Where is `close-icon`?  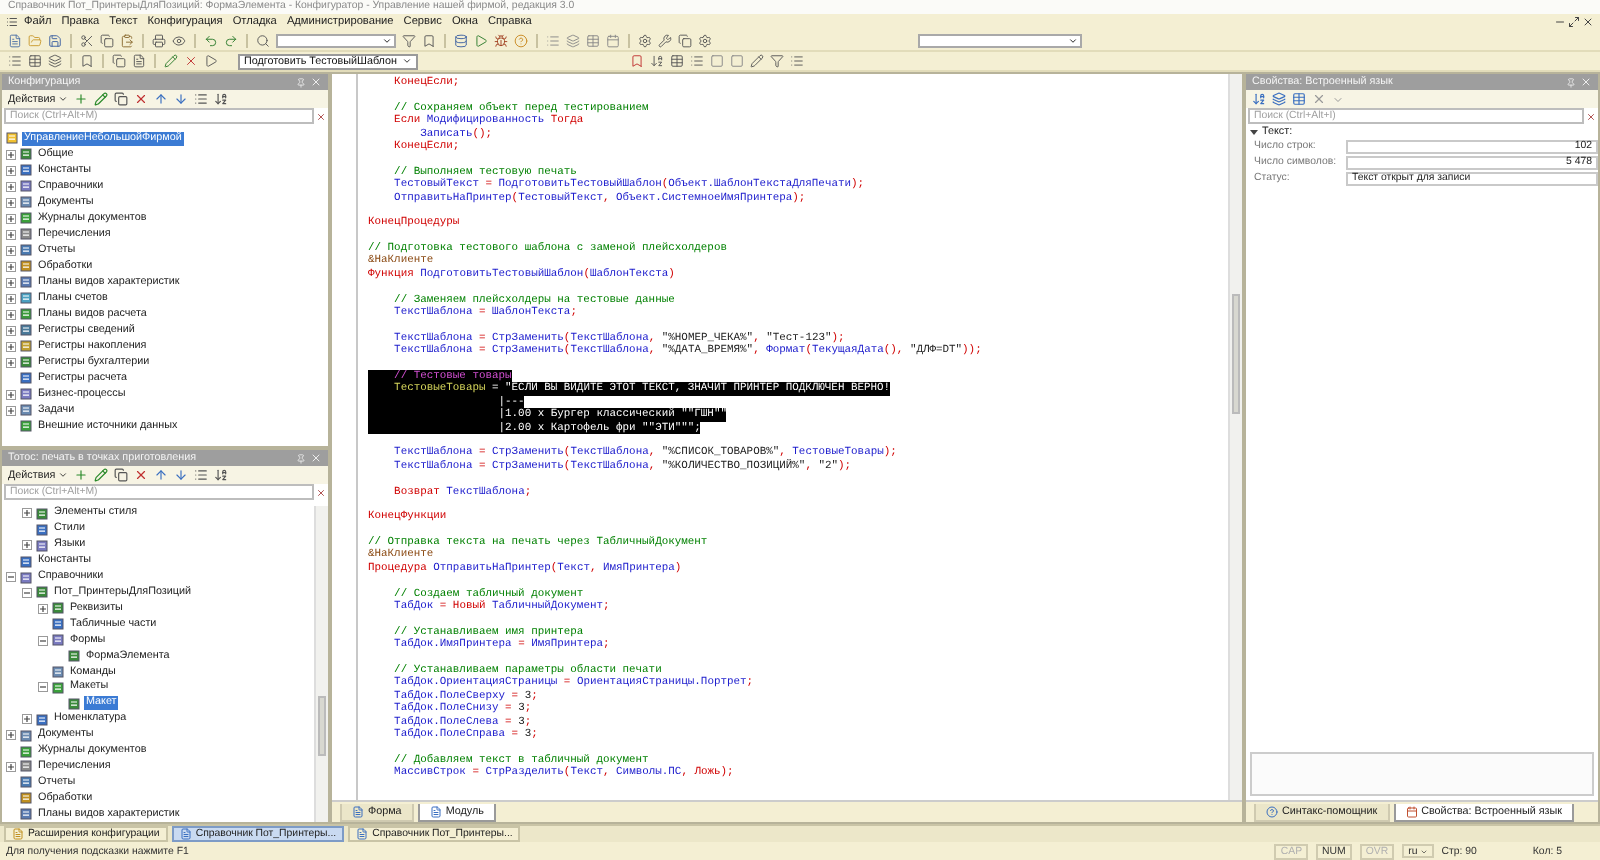 close-icon is located at coordinates (1588, 22).